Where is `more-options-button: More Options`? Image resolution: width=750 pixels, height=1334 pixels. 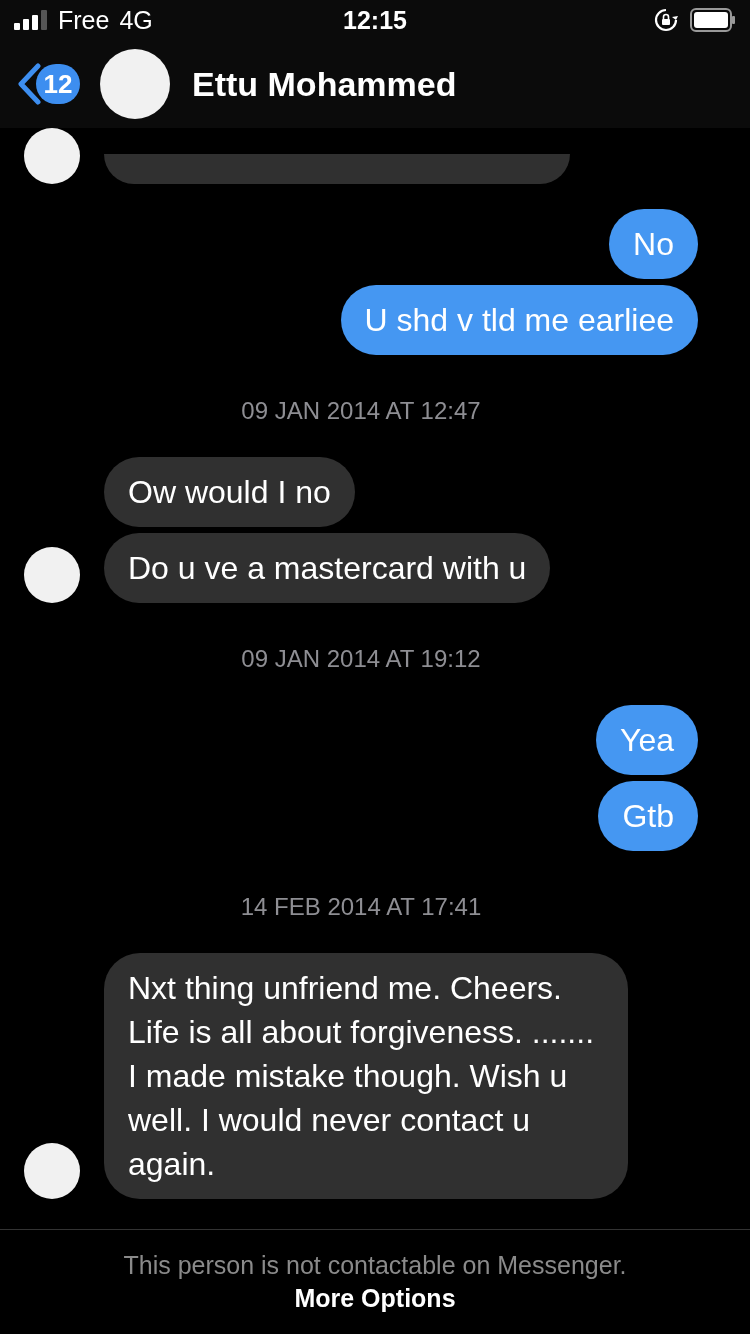
more-options-button: More Options is located at coordinates (375, 1298).